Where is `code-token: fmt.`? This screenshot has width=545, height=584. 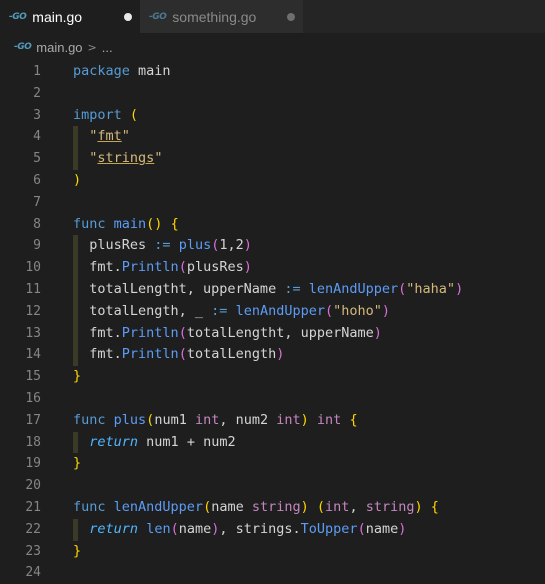 code-token: fmt. is located at coordinates (97, 267).